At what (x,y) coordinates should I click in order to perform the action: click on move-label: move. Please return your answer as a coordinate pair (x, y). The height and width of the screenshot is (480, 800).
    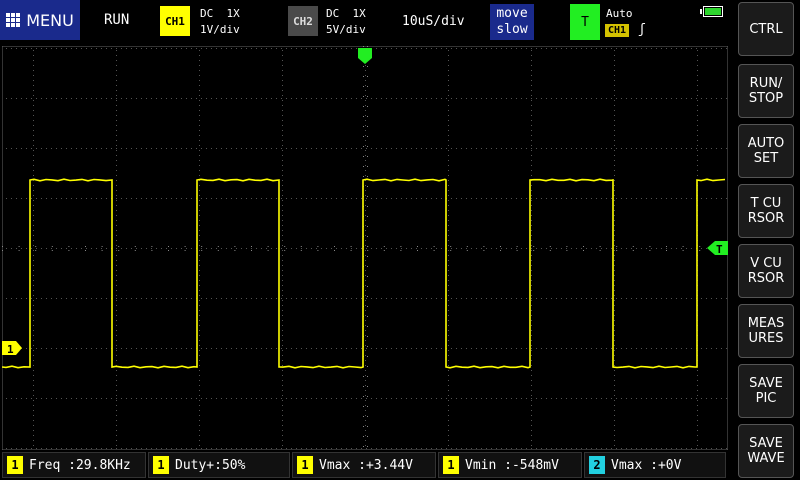
    Looking at the image, I should click on (512, 13).